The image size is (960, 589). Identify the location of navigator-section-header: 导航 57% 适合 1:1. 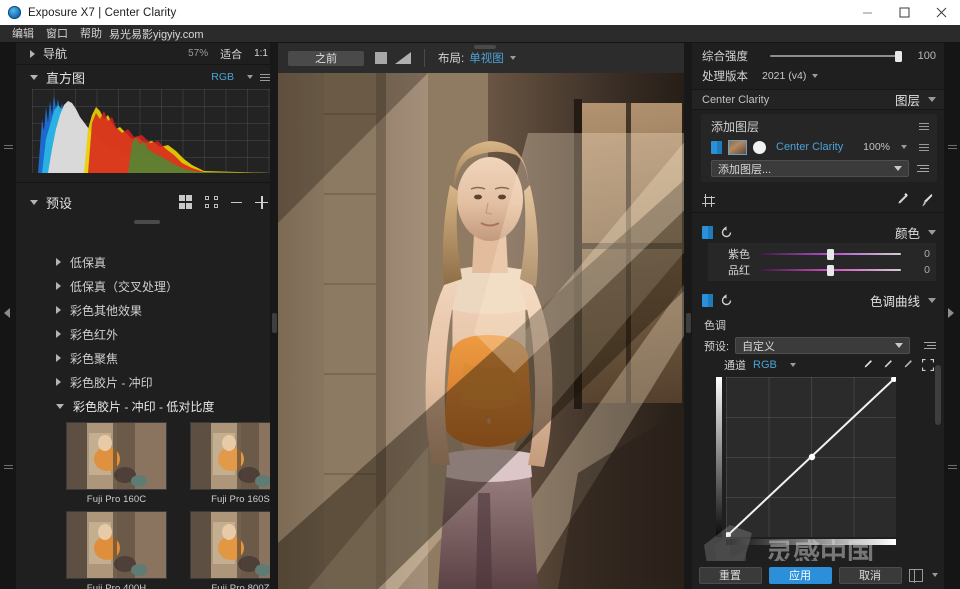
(147, 54).